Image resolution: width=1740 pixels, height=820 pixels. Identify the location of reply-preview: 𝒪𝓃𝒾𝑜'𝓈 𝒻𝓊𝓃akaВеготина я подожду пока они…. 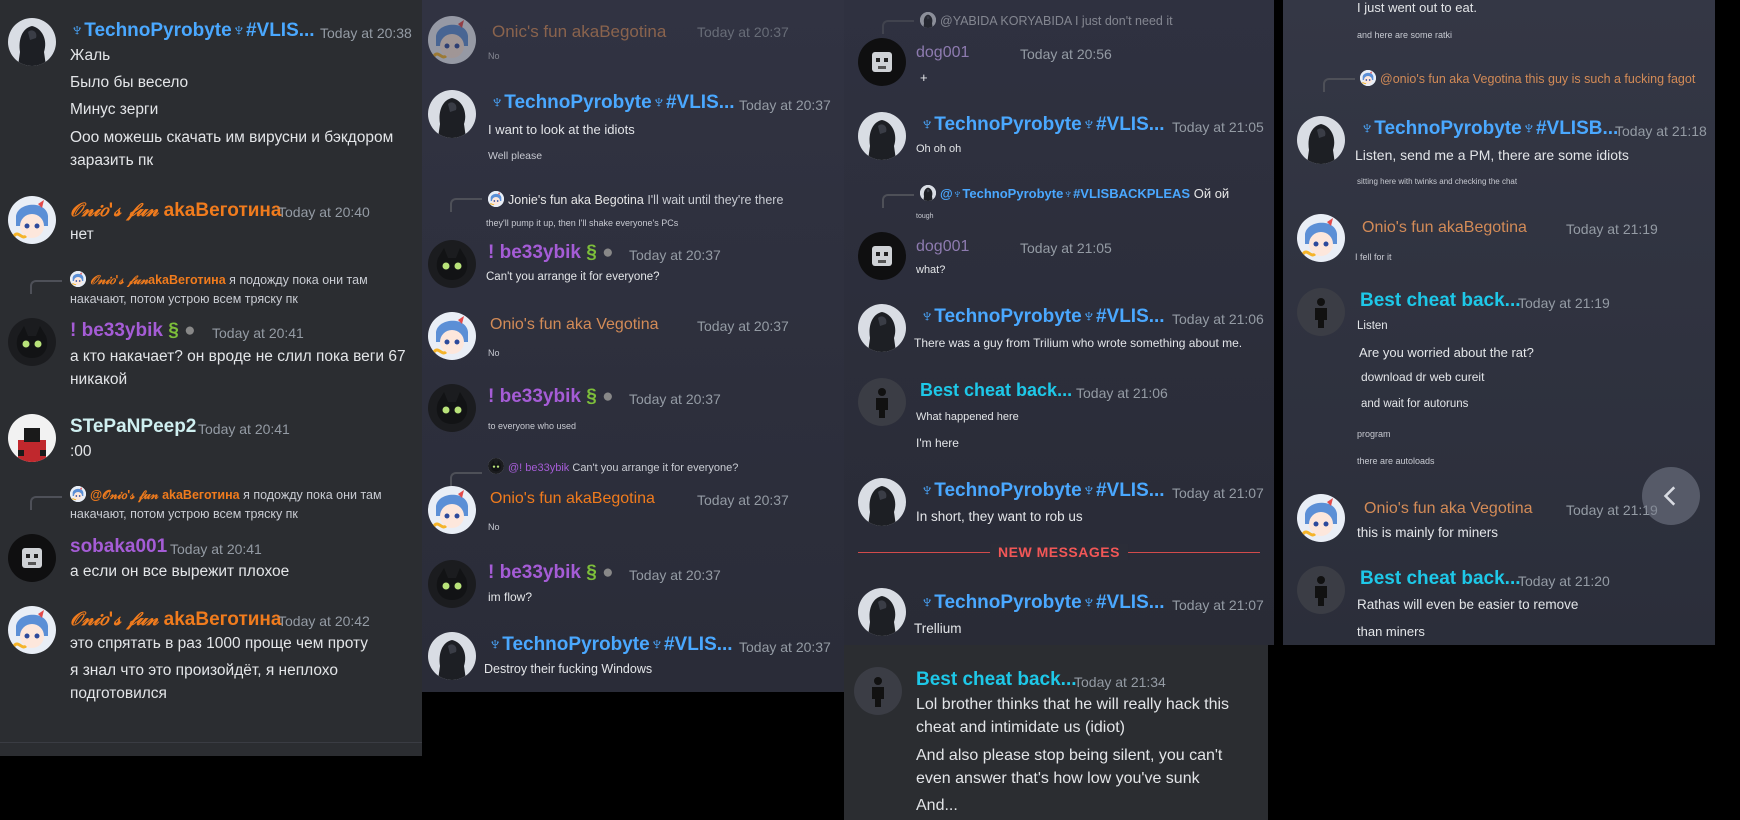
(242, 289).